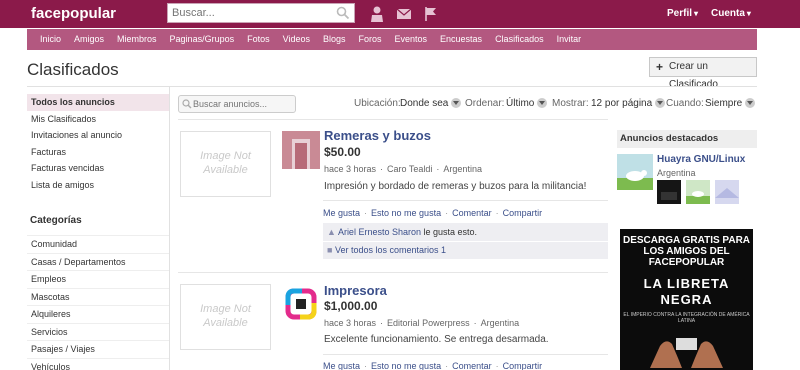  I want to click on perfil-label: Perfil, so click(680, 13).